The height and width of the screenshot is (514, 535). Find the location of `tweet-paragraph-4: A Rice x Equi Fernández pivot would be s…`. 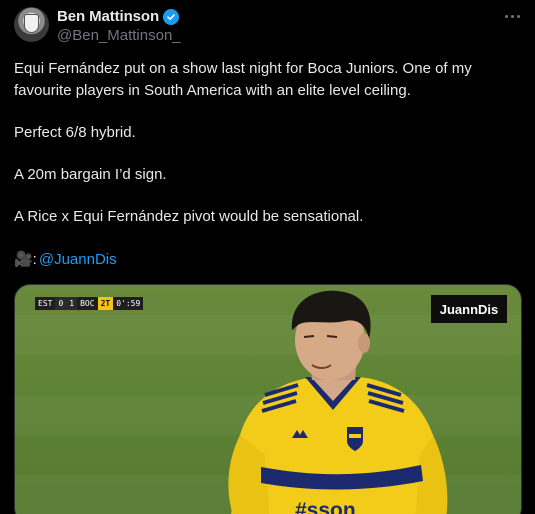

tweet-paragraph-4: A Rice x Equi Fernández pivot would be s… is located at coordinates (189, 216).